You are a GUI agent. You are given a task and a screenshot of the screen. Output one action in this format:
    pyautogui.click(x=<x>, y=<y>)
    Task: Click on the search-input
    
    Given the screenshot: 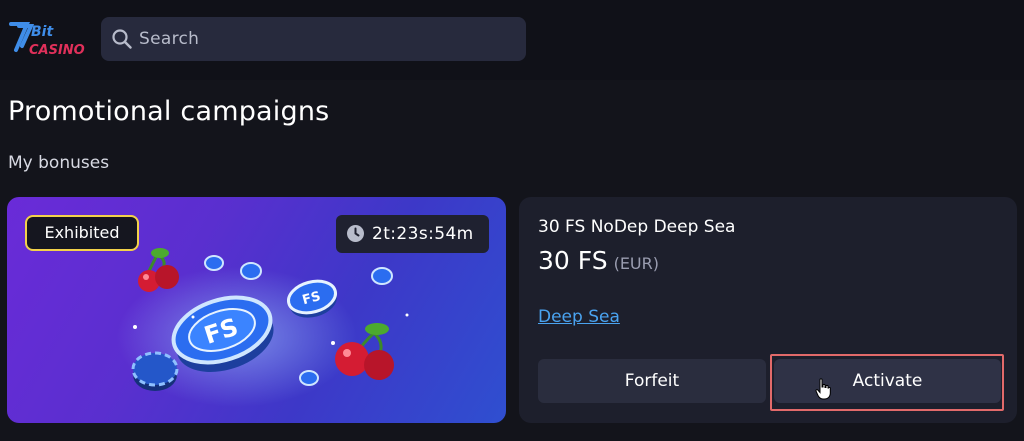 What is the action you would take?
    pyautogui.click(x=324, y=39)
    